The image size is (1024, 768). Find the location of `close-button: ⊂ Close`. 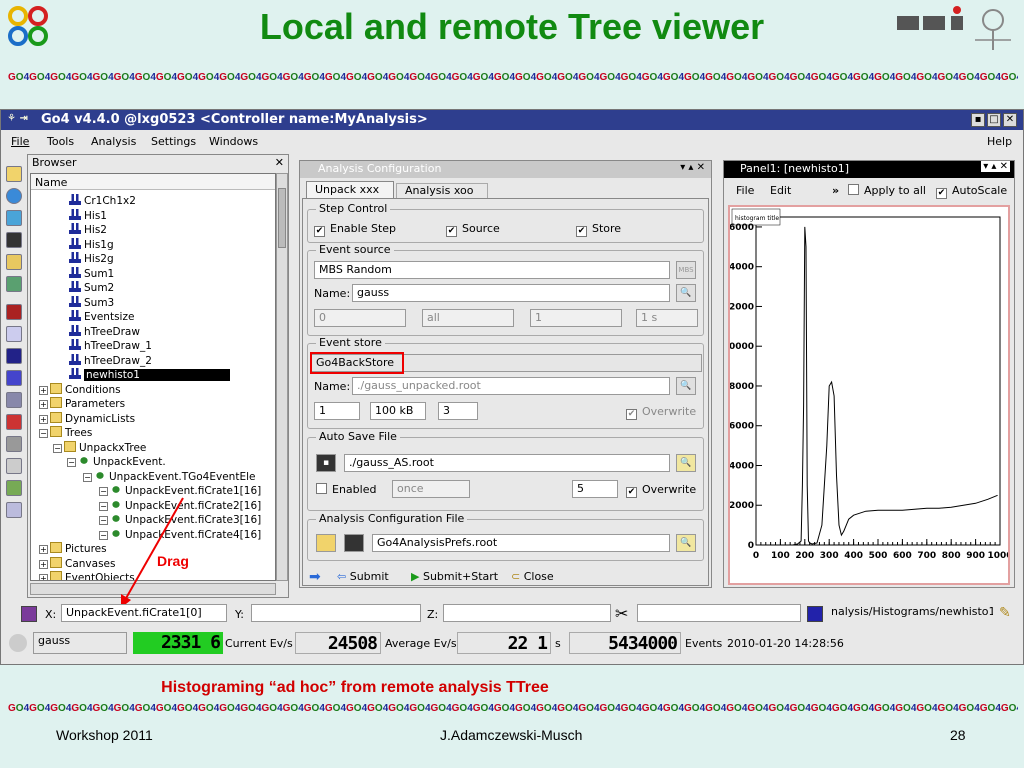

close-button: ⊂ Close is located at coordinates (532, 576).